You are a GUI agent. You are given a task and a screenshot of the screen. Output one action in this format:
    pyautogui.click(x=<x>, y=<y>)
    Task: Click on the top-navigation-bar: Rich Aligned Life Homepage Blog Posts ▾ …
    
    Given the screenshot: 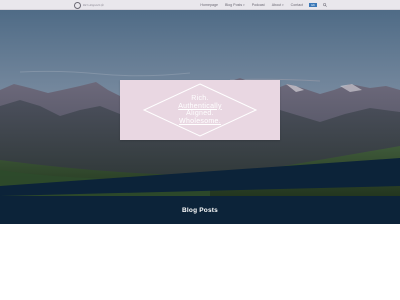 What is the action you would take?
    pyautogui.click(x=200, y=5)
    